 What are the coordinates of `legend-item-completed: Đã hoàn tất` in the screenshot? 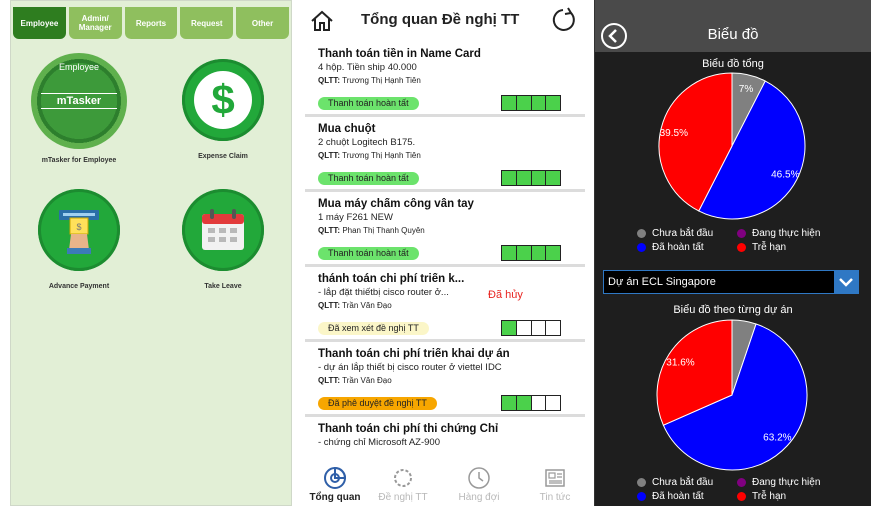 It's located at (670, 496).